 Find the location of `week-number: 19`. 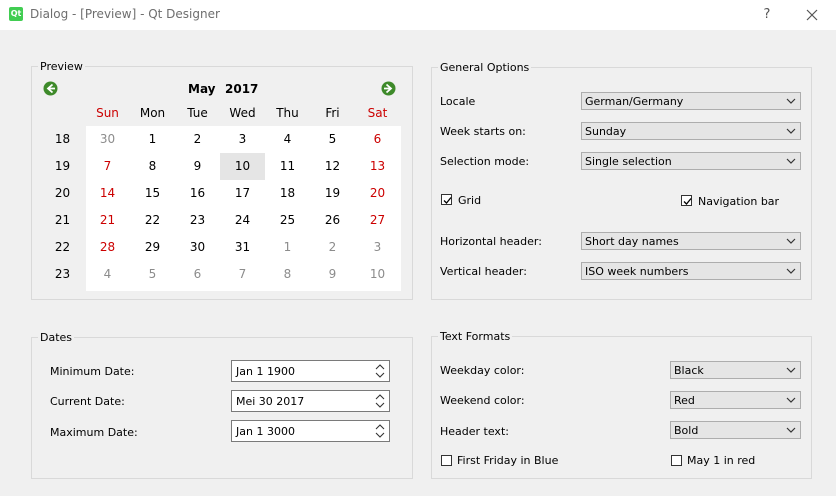

week-number: 19 is located at coordinates (62, 166).